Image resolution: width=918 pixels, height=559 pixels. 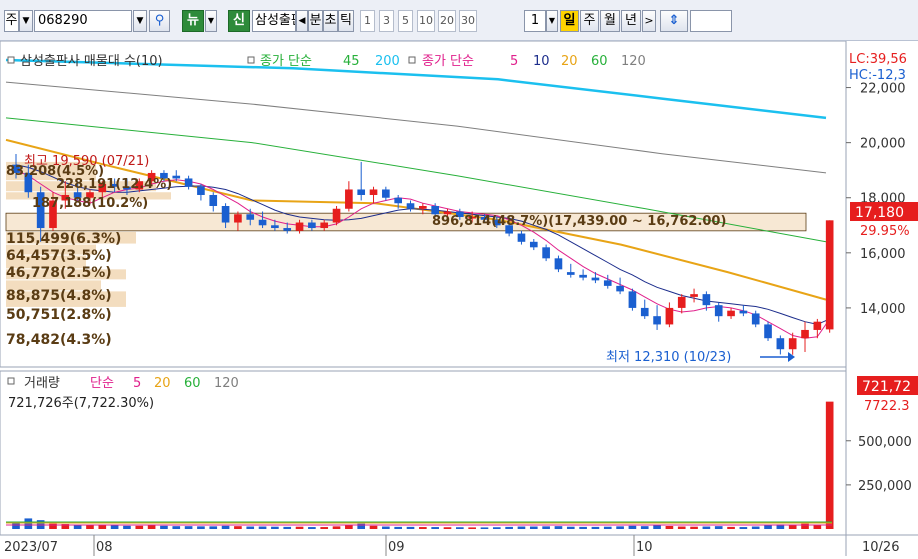 What do you see at coordinates (405, 21) in the screenshot?
I see `period-5-button: 5` at bounding box center [405, 21].